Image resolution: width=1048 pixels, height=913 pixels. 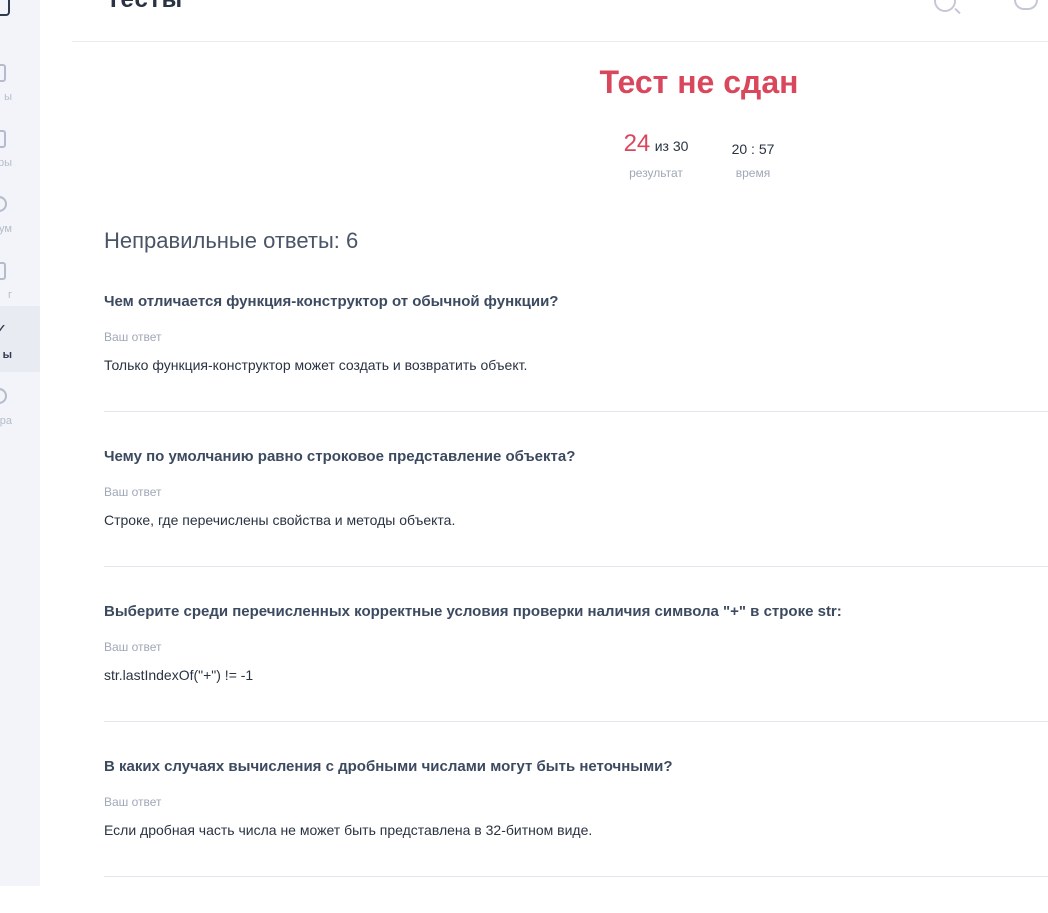 What do you see at coordinates (20, 405) in the screenshot?
I see `sidebar-item-6: ера` at bounding box center [20, 405].